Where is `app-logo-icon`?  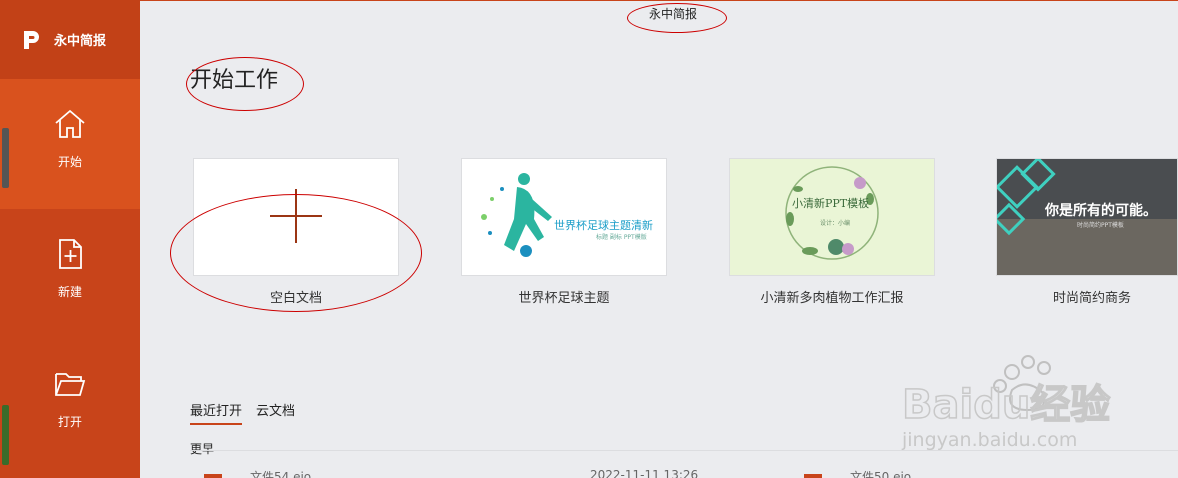
app-logo-icon is located at coordinates (31, 39).